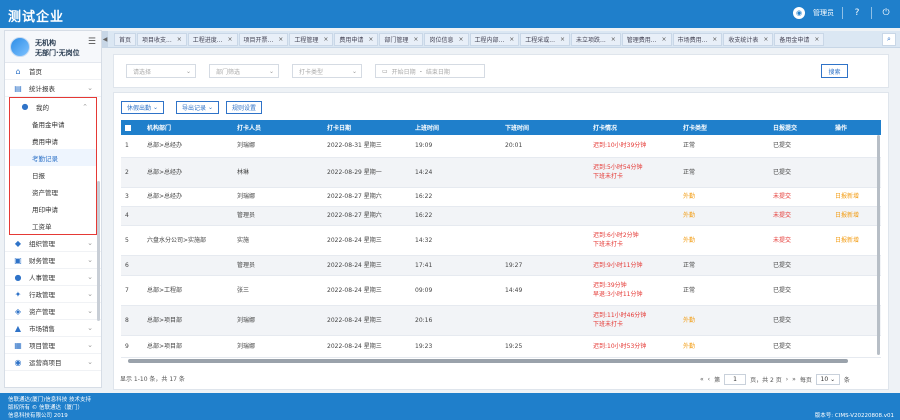 Image resolution: width=900 pixels, height=420 pixels. Describe the element at coordinates (53, 225) in the screenshot. I see `sidebar-item-payslip: 工资单` at that location.